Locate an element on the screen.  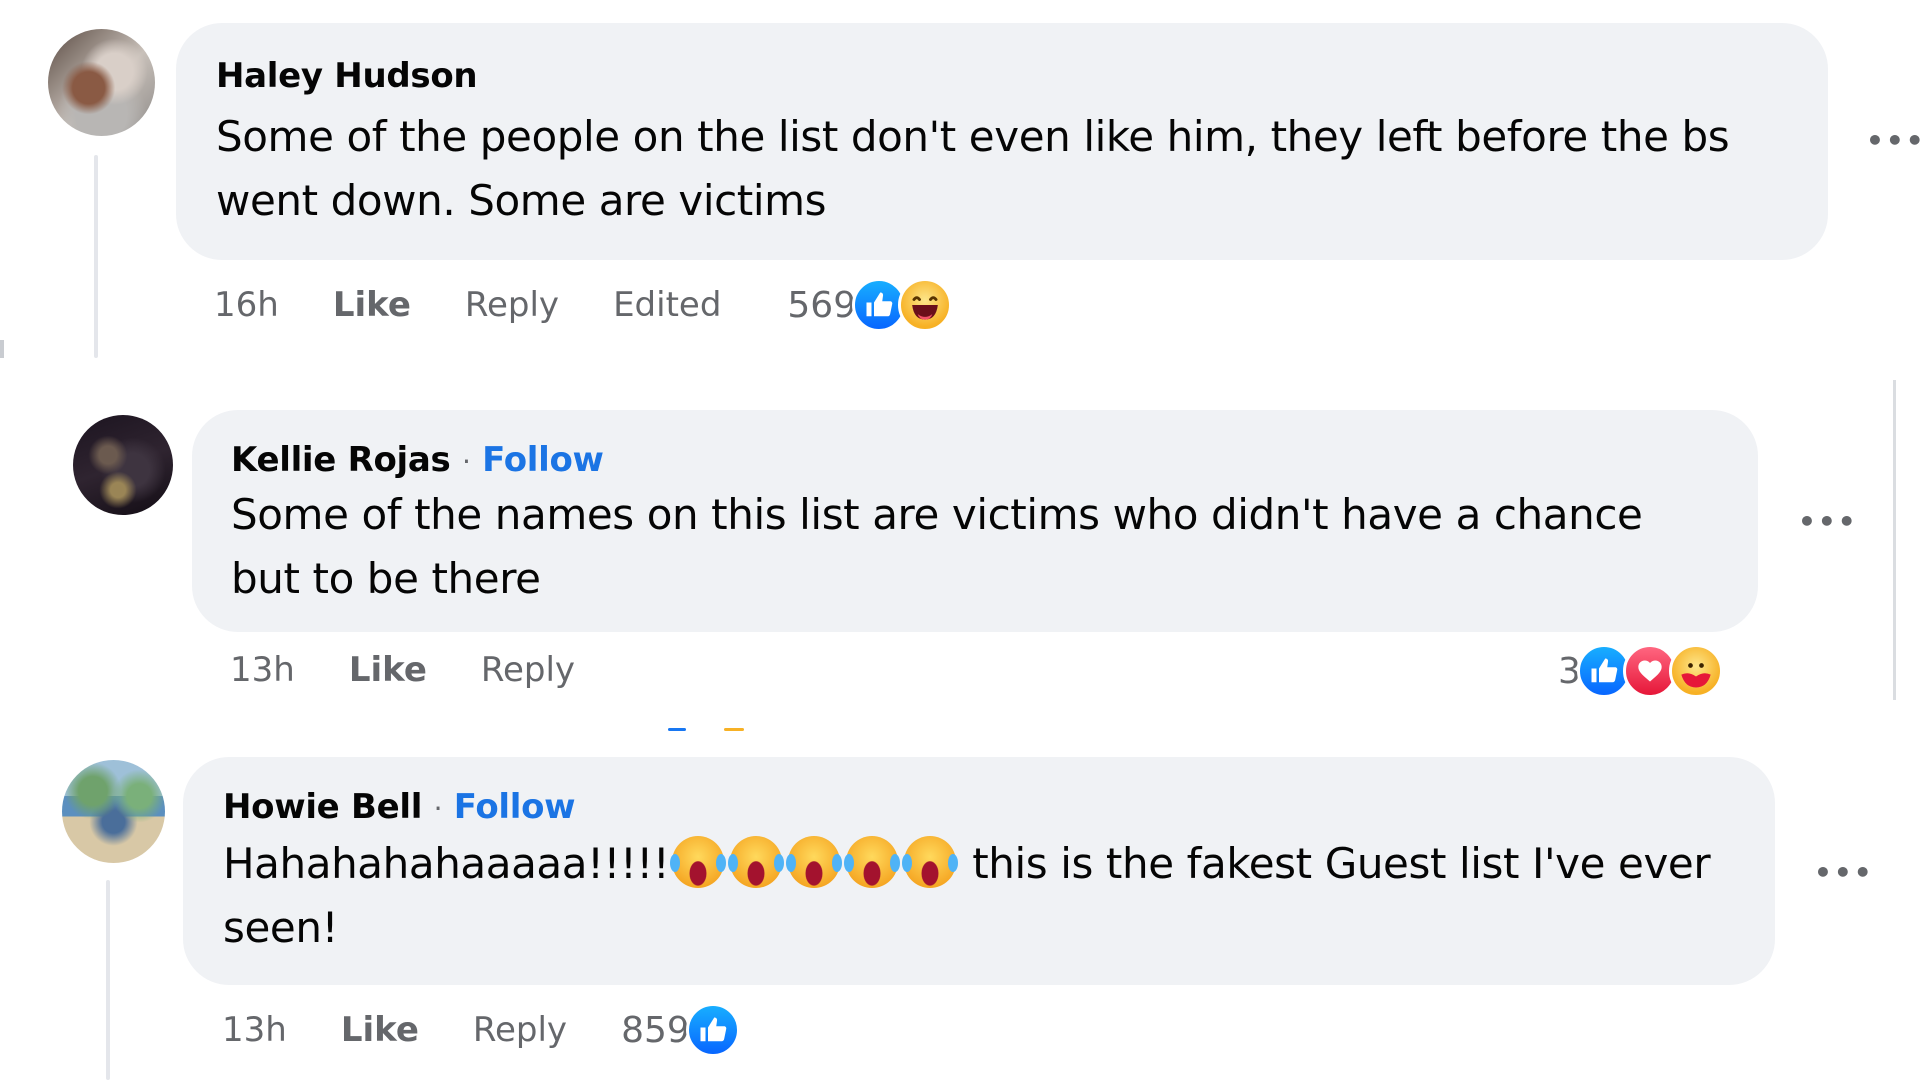
care-icon is located at coordinates (1695, 671).